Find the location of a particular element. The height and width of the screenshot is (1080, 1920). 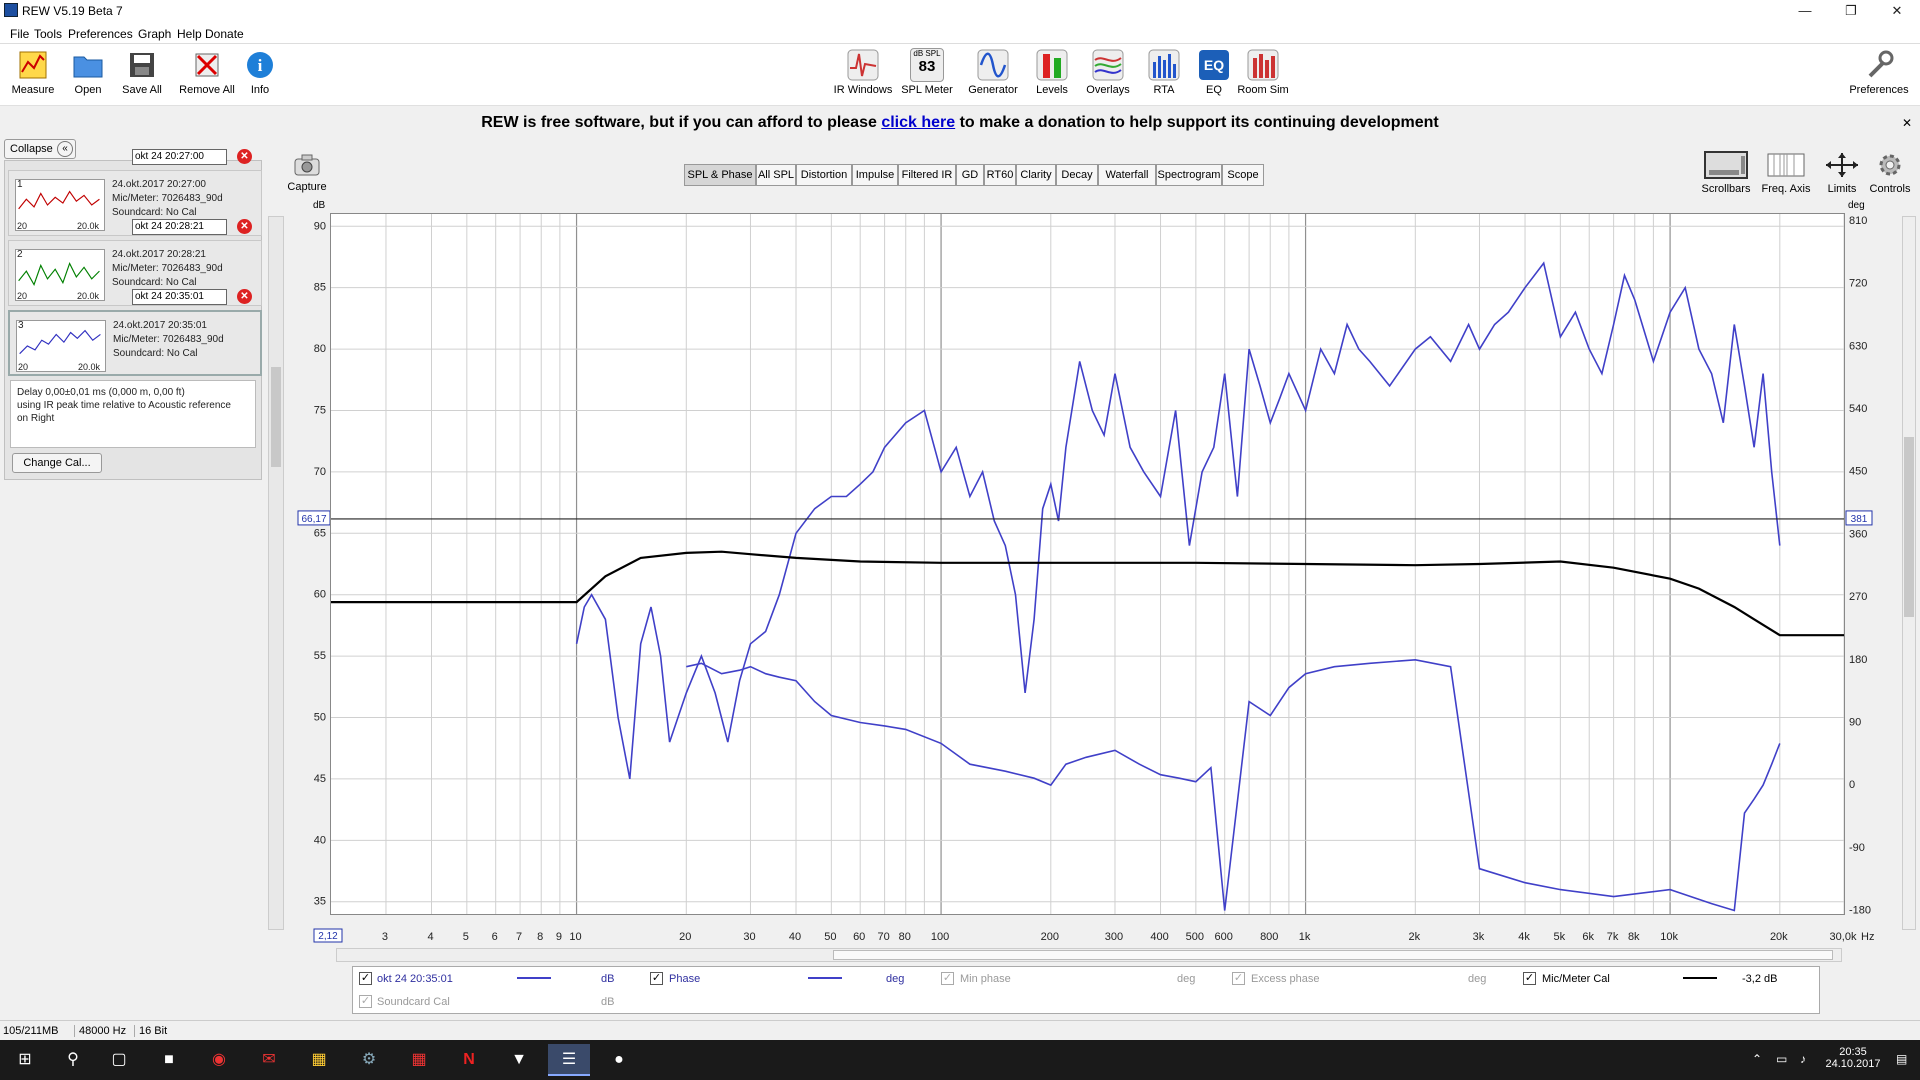

legend-checkbox-soundcard-cal: ✓ is located at coordinates (365, 1001).